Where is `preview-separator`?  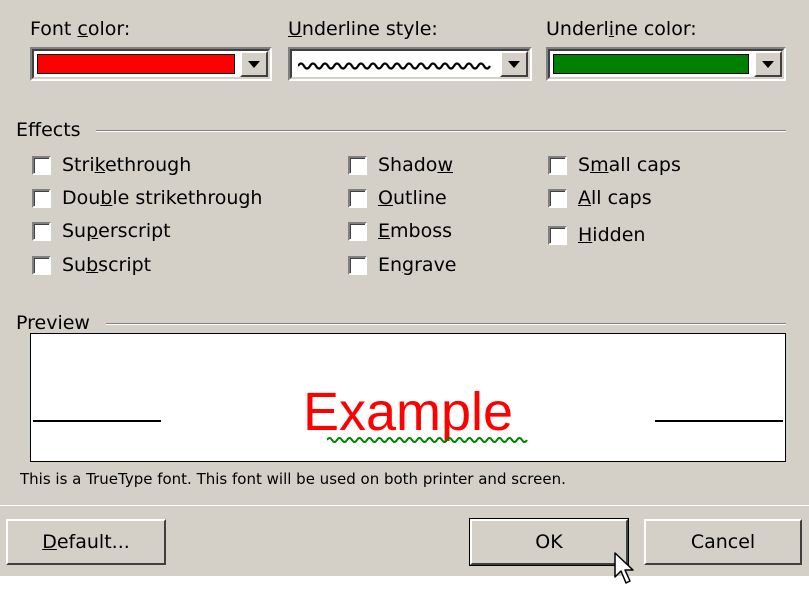 preview-separator is located at coordinates (446, 324).